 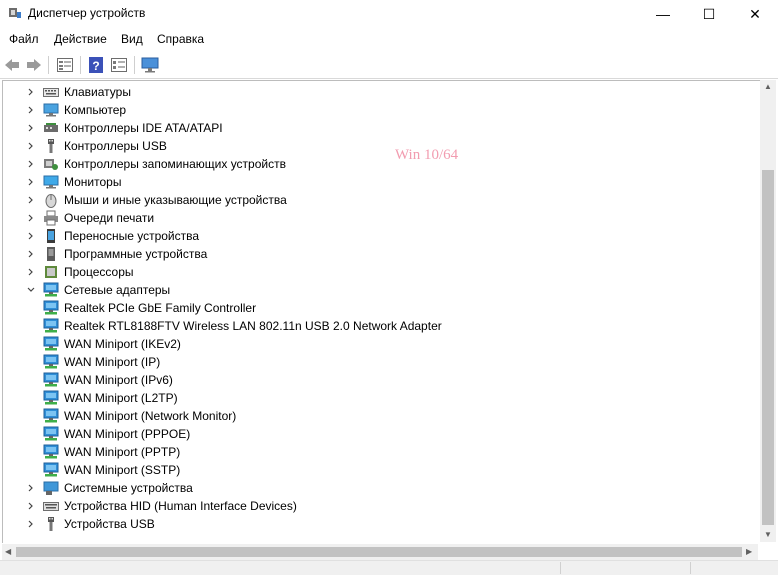 I want to click on tree-category: Сетевые адаптеры, so click(x=97, y=290).